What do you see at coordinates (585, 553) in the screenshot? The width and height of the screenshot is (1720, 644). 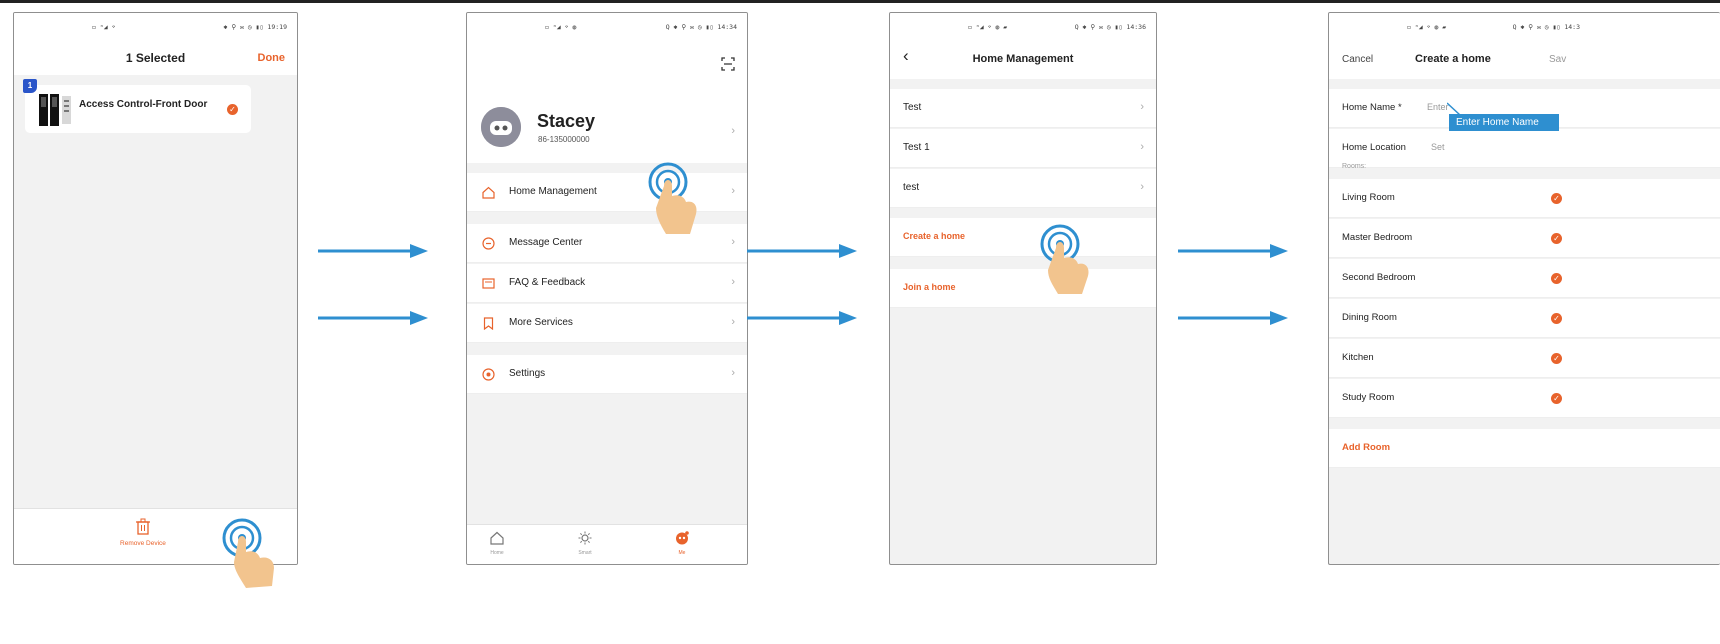 I see `tab-label: Smart` at bounding box center [585, 553].